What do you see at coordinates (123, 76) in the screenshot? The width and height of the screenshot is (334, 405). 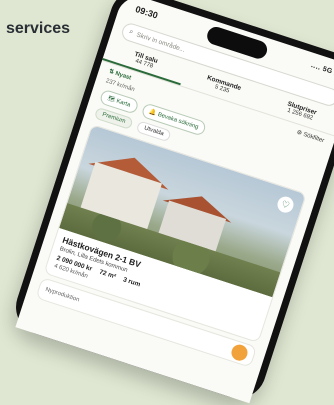 I see `sort-label: Nyast` at bounding box center [123, 76].